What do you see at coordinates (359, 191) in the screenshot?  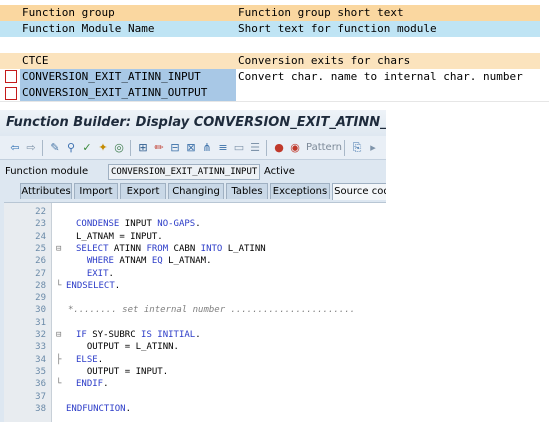 I see `tab-source-code: Source code` at bounding box center [359, 191].